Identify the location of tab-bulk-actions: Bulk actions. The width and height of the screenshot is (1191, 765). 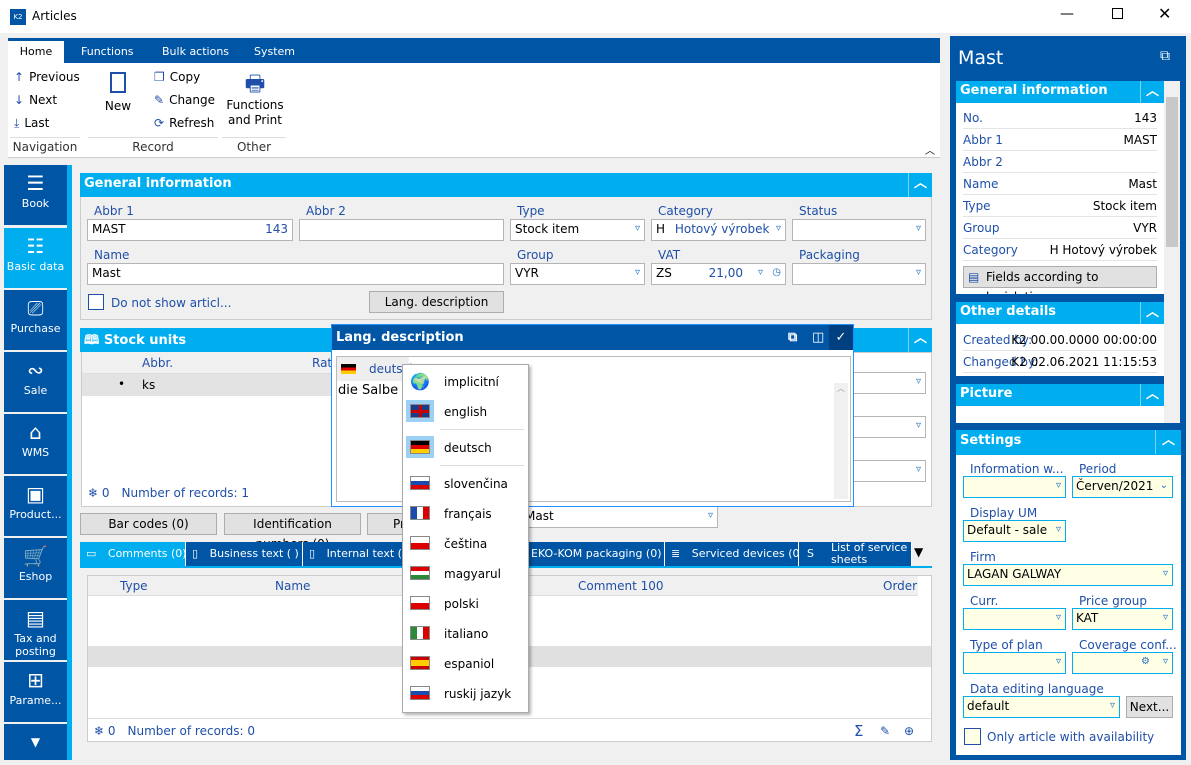
(195, 51).